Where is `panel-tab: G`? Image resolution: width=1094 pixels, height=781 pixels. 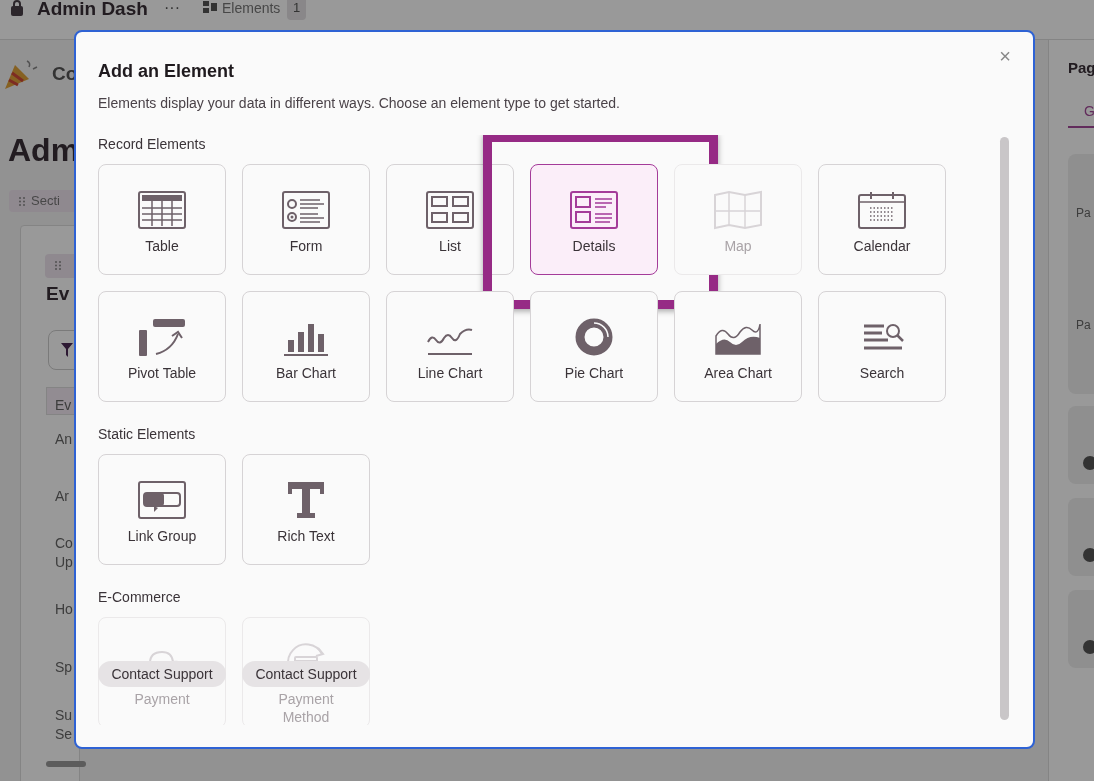 panel-tab: G is located at coordinates (1089, 111).